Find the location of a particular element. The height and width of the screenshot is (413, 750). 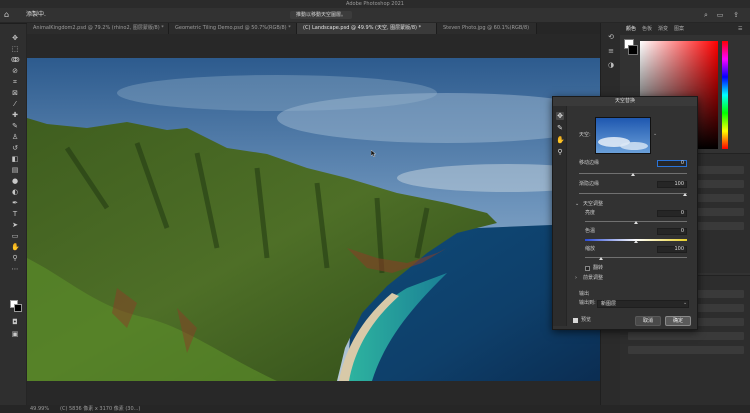

pointer-cursor-icon is located at coordinates (373, 153).